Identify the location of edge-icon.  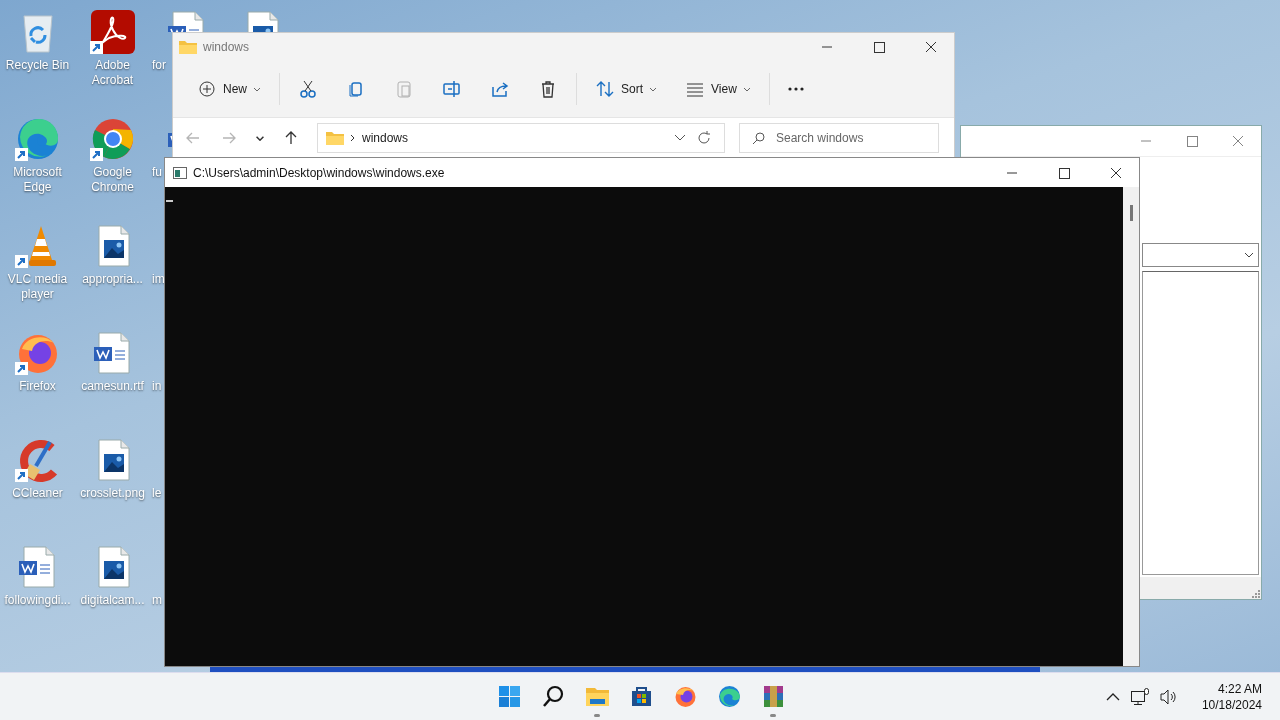
(37, 138).